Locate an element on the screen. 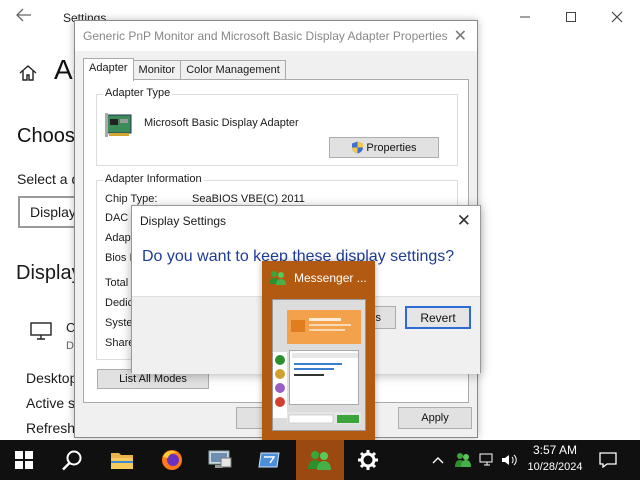 The width and height of the screenshot is (640, 480). search-button is located at coordinates (72, 460).